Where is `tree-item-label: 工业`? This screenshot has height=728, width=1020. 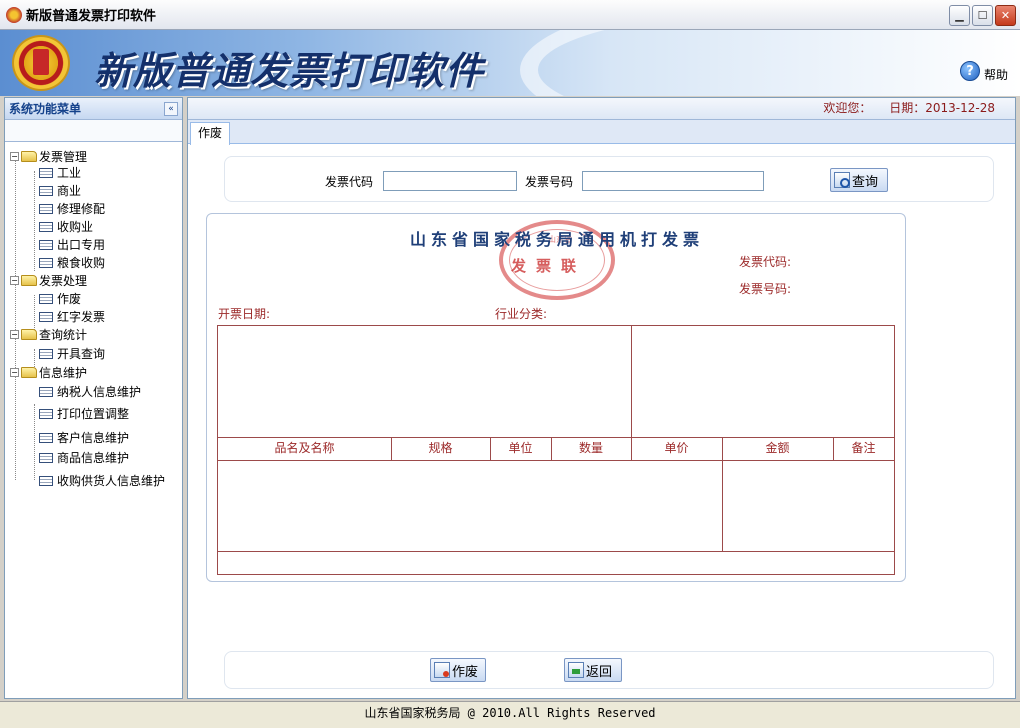
tree-item-label: 工业 is located at coordinates (69, 172).